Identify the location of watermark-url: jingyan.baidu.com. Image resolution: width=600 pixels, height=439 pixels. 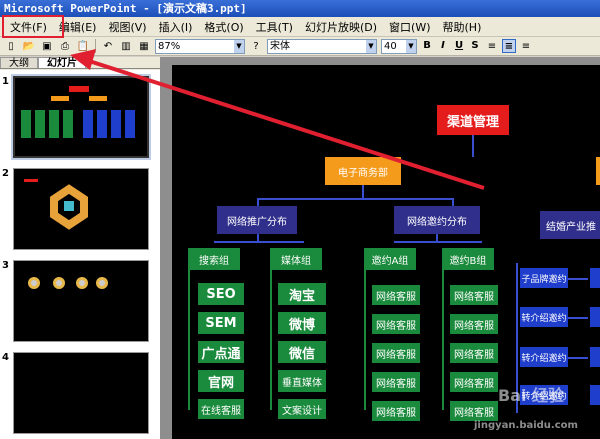
(526, 425).